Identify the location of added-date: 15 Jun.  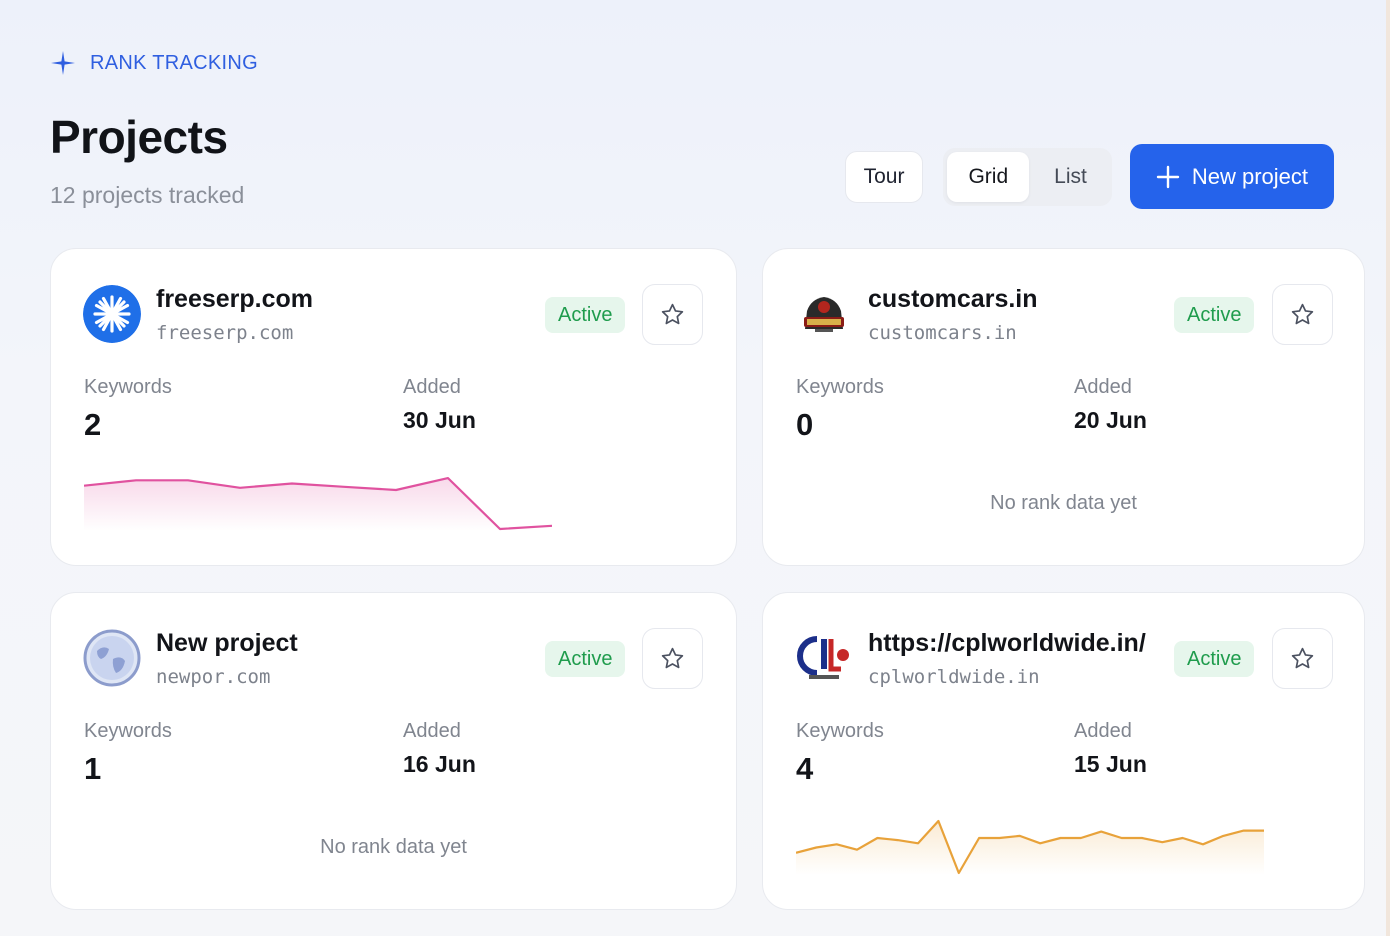
(1110, 764).